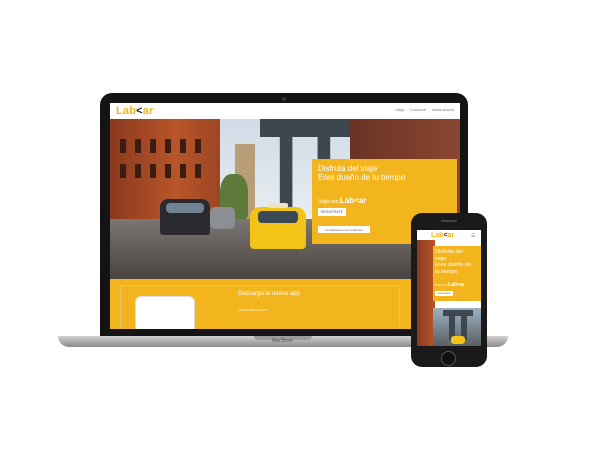  Describe the element at coordinates (458, 340) in the screenshot. I see `phone-taxi` at that location.